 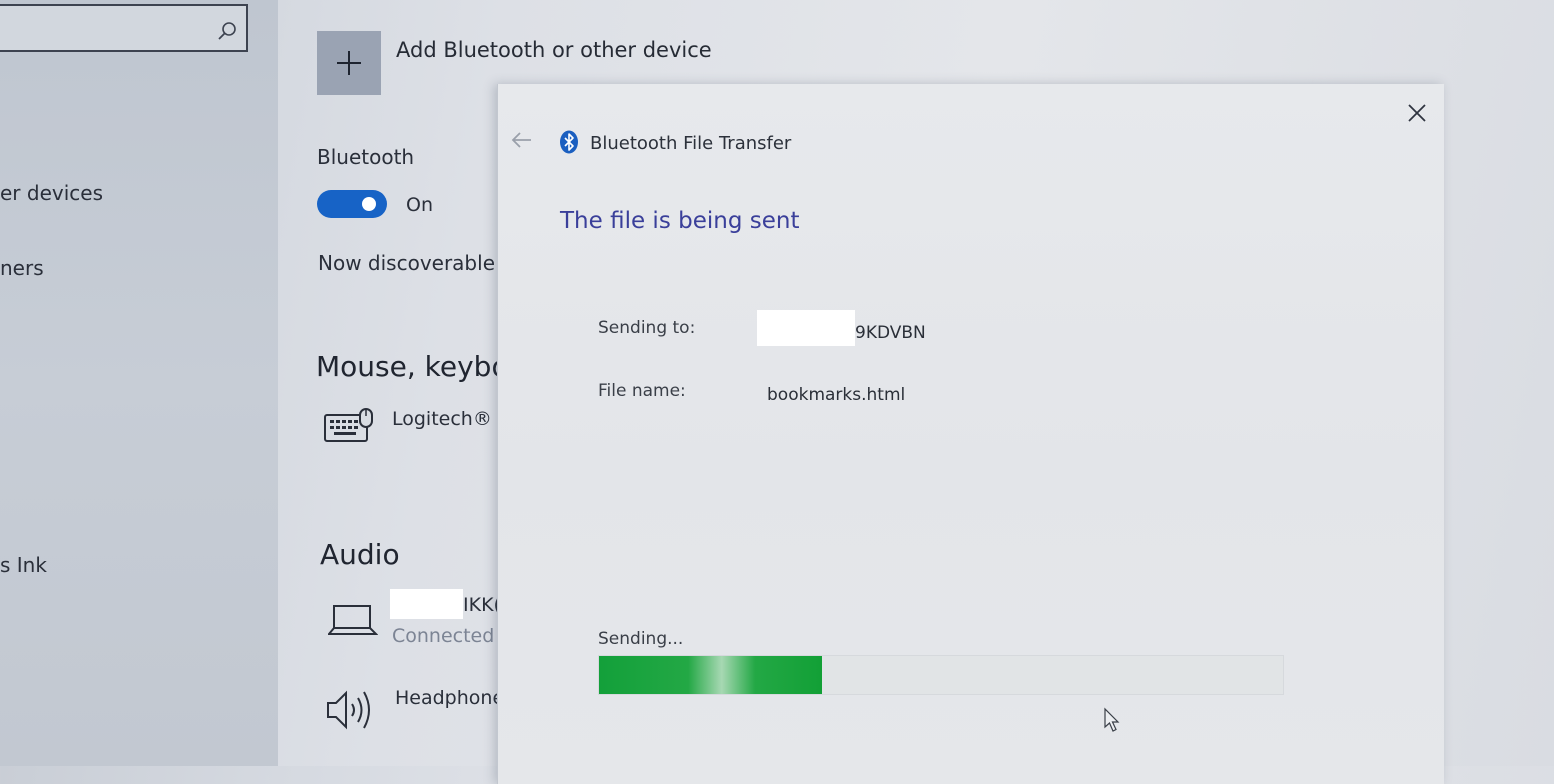 I want to click on discoverable-status: Now discoverable, so click(x=406, y=263).